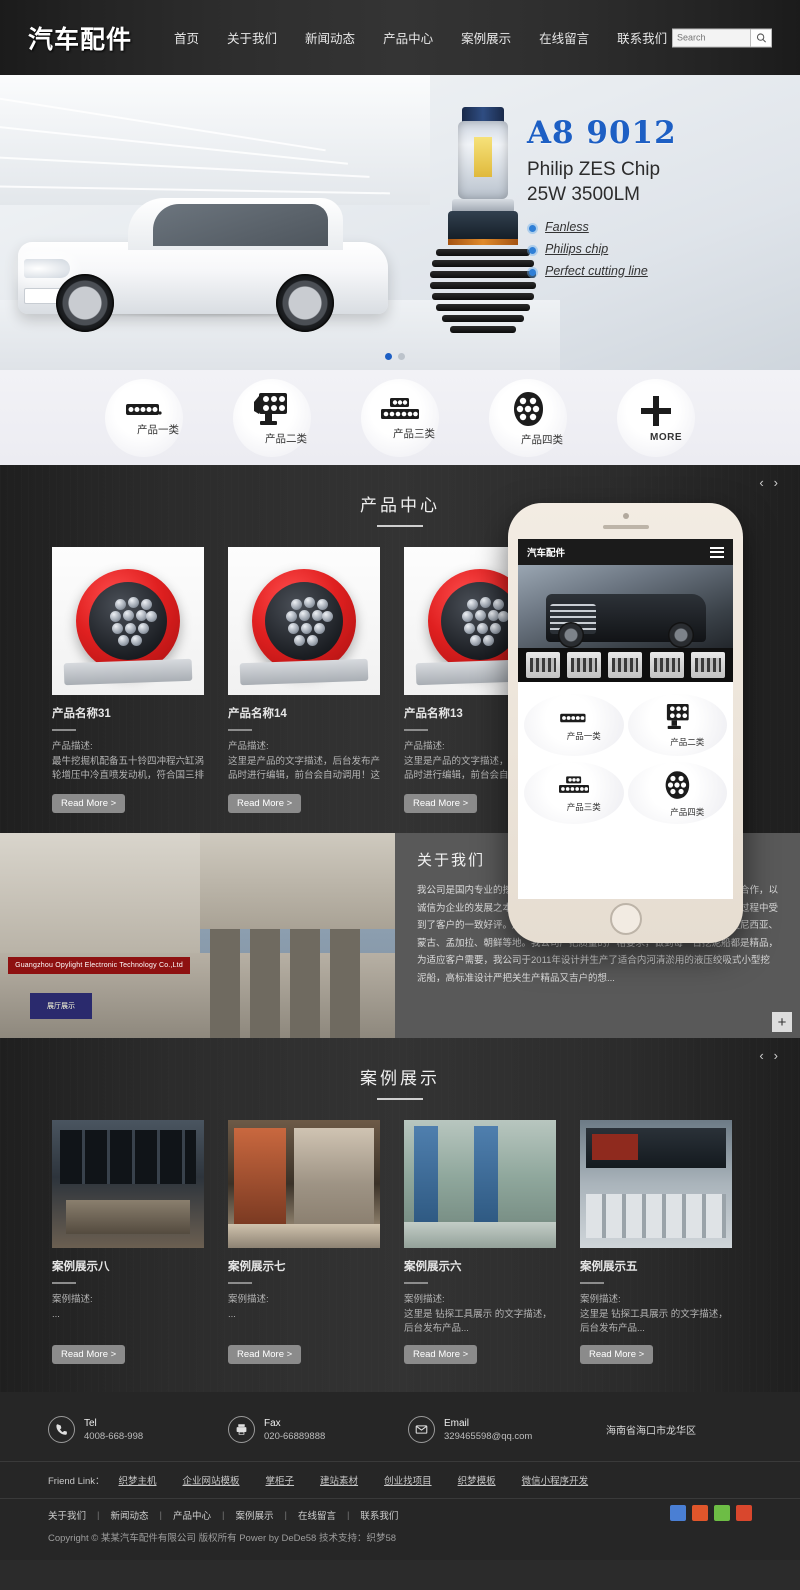 This screenshot has height=1590, width=800. I want to click on nav-item-cases: 案例展示, so click(486, 37).